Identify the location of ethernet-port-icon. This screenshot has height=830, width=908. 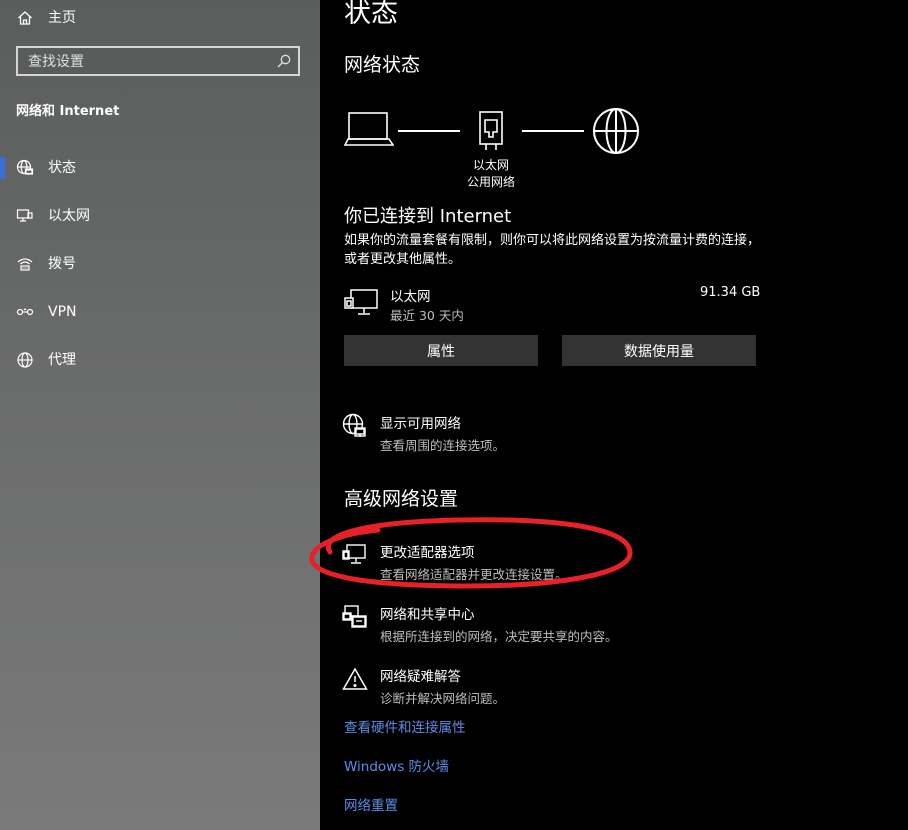
(491, 133).